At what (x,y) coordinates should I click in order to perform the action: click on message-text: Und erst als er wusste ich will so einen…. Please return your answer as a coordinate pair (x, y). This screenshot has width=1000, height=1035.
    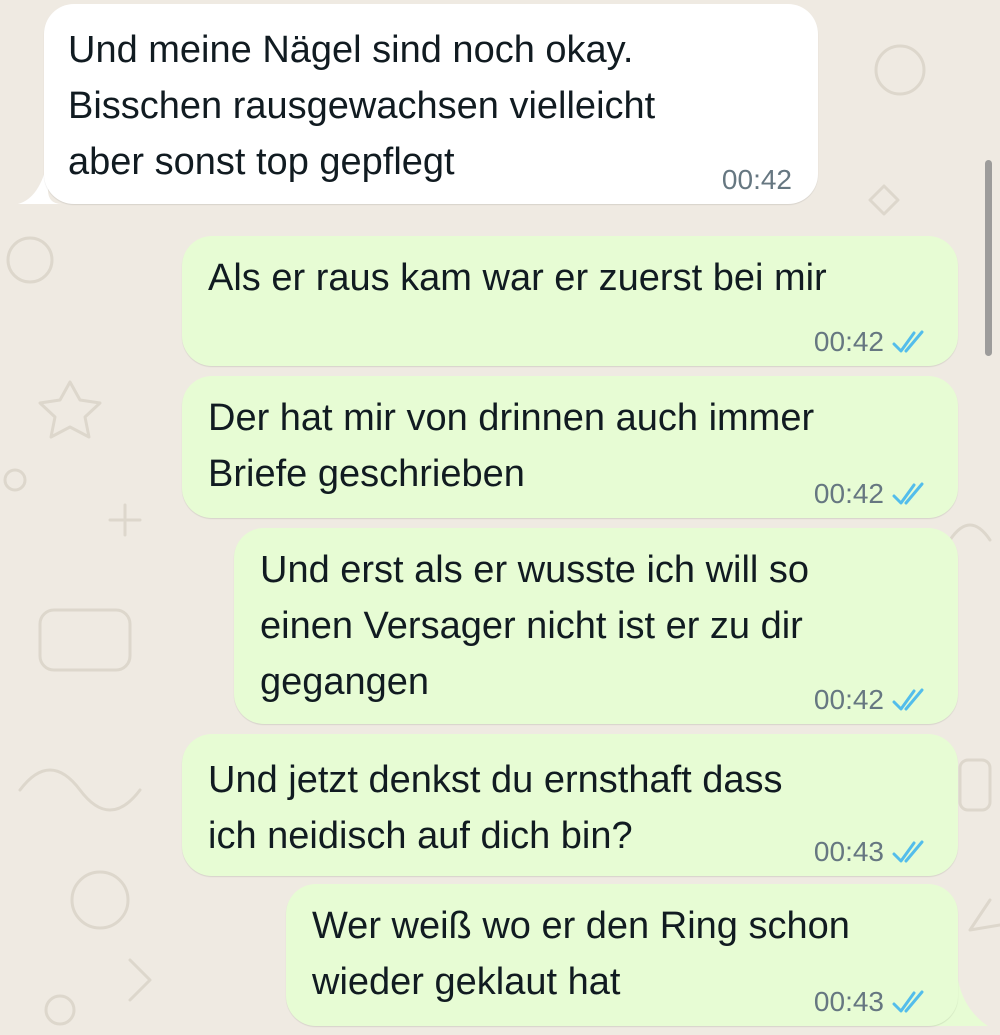
    Looking at the image, I should click on (535, 626).